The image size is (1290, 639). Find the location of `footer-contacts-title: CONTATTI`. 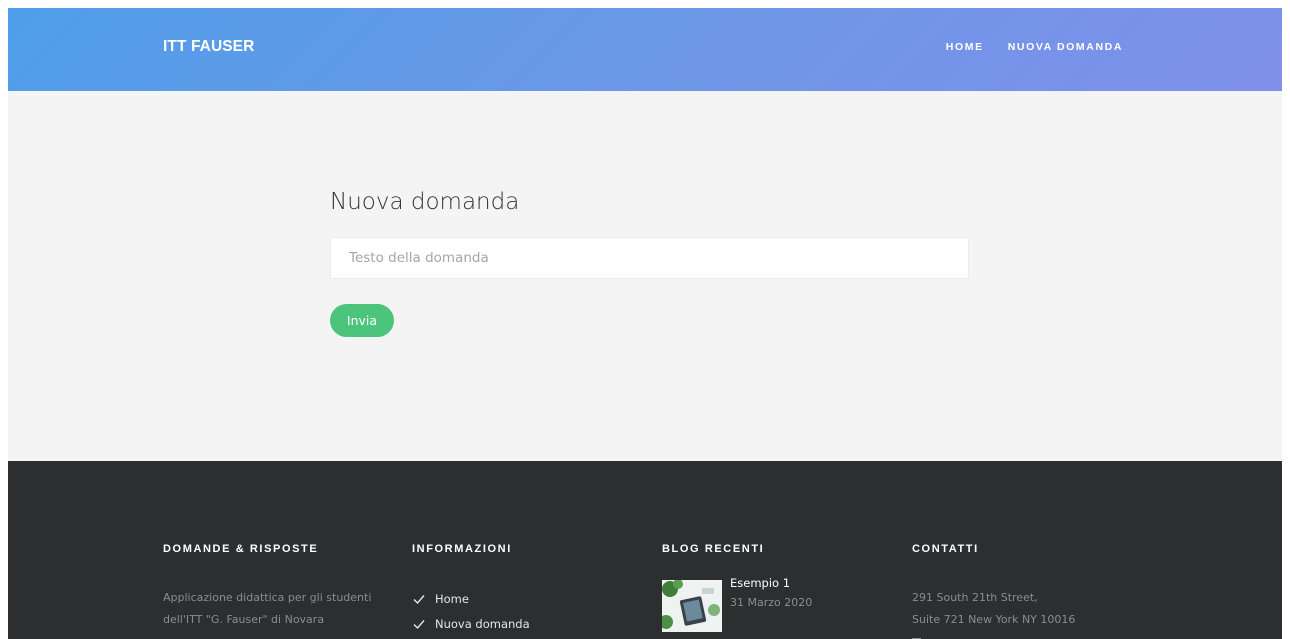

footer-contacts-title: CONTATTI is located at coordinates (945, 549).